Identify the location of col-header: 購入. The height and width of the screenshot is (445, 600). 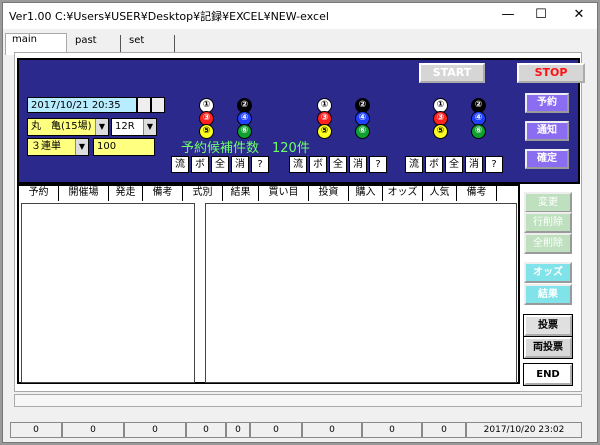
(366, 193).